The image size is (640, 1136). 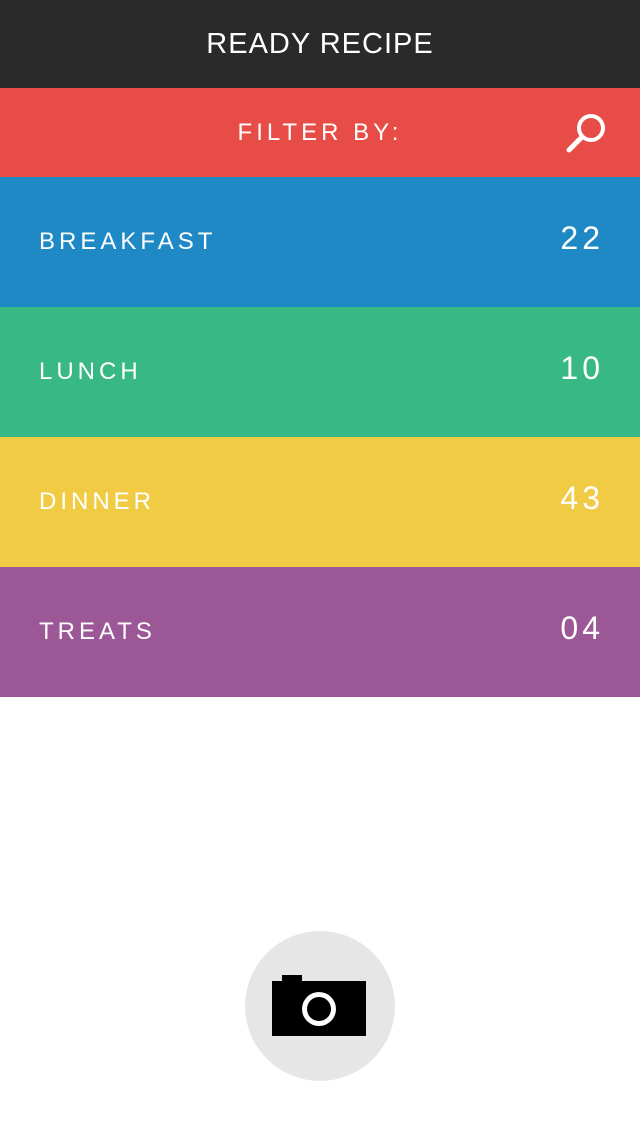 What do you see at coordinates (320, 372) in the screenshot?
I see `category-lunch: LUNCH 10` at bounding box center [320, 372].